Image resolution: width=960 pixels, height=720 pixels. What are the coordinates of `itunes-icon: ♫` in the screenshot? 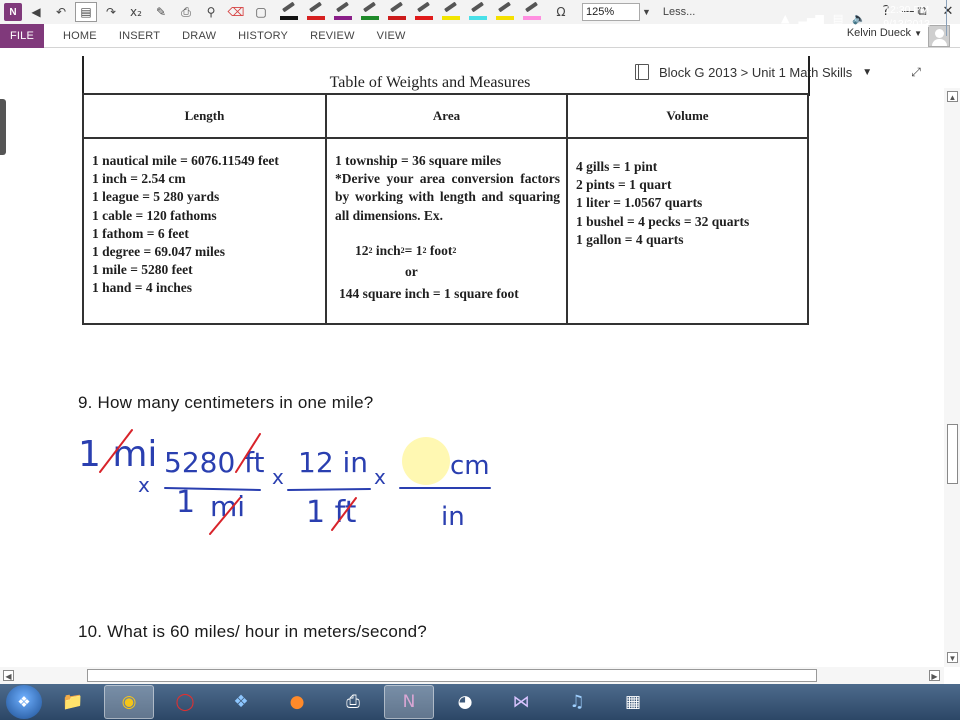 It's located at (577, 702).